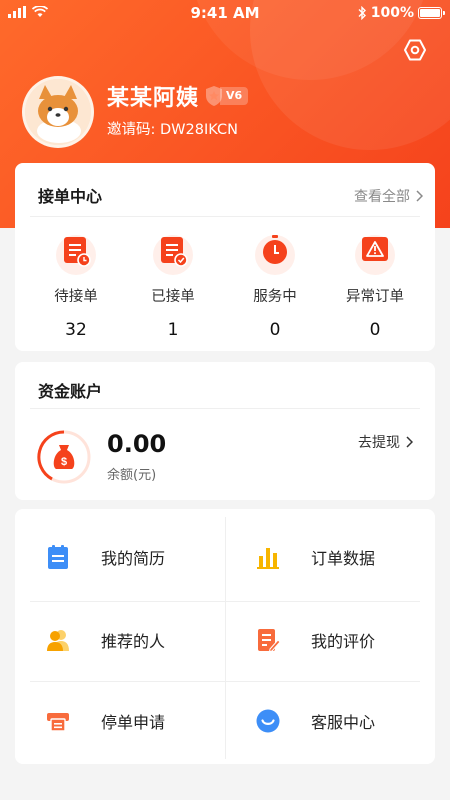 The height and width of the screenshot is (800, 450). What do you see at coordinates (343, 641) in the screenshot?
I see `menu-label: 我的评价` at bounding box center [343, 641].